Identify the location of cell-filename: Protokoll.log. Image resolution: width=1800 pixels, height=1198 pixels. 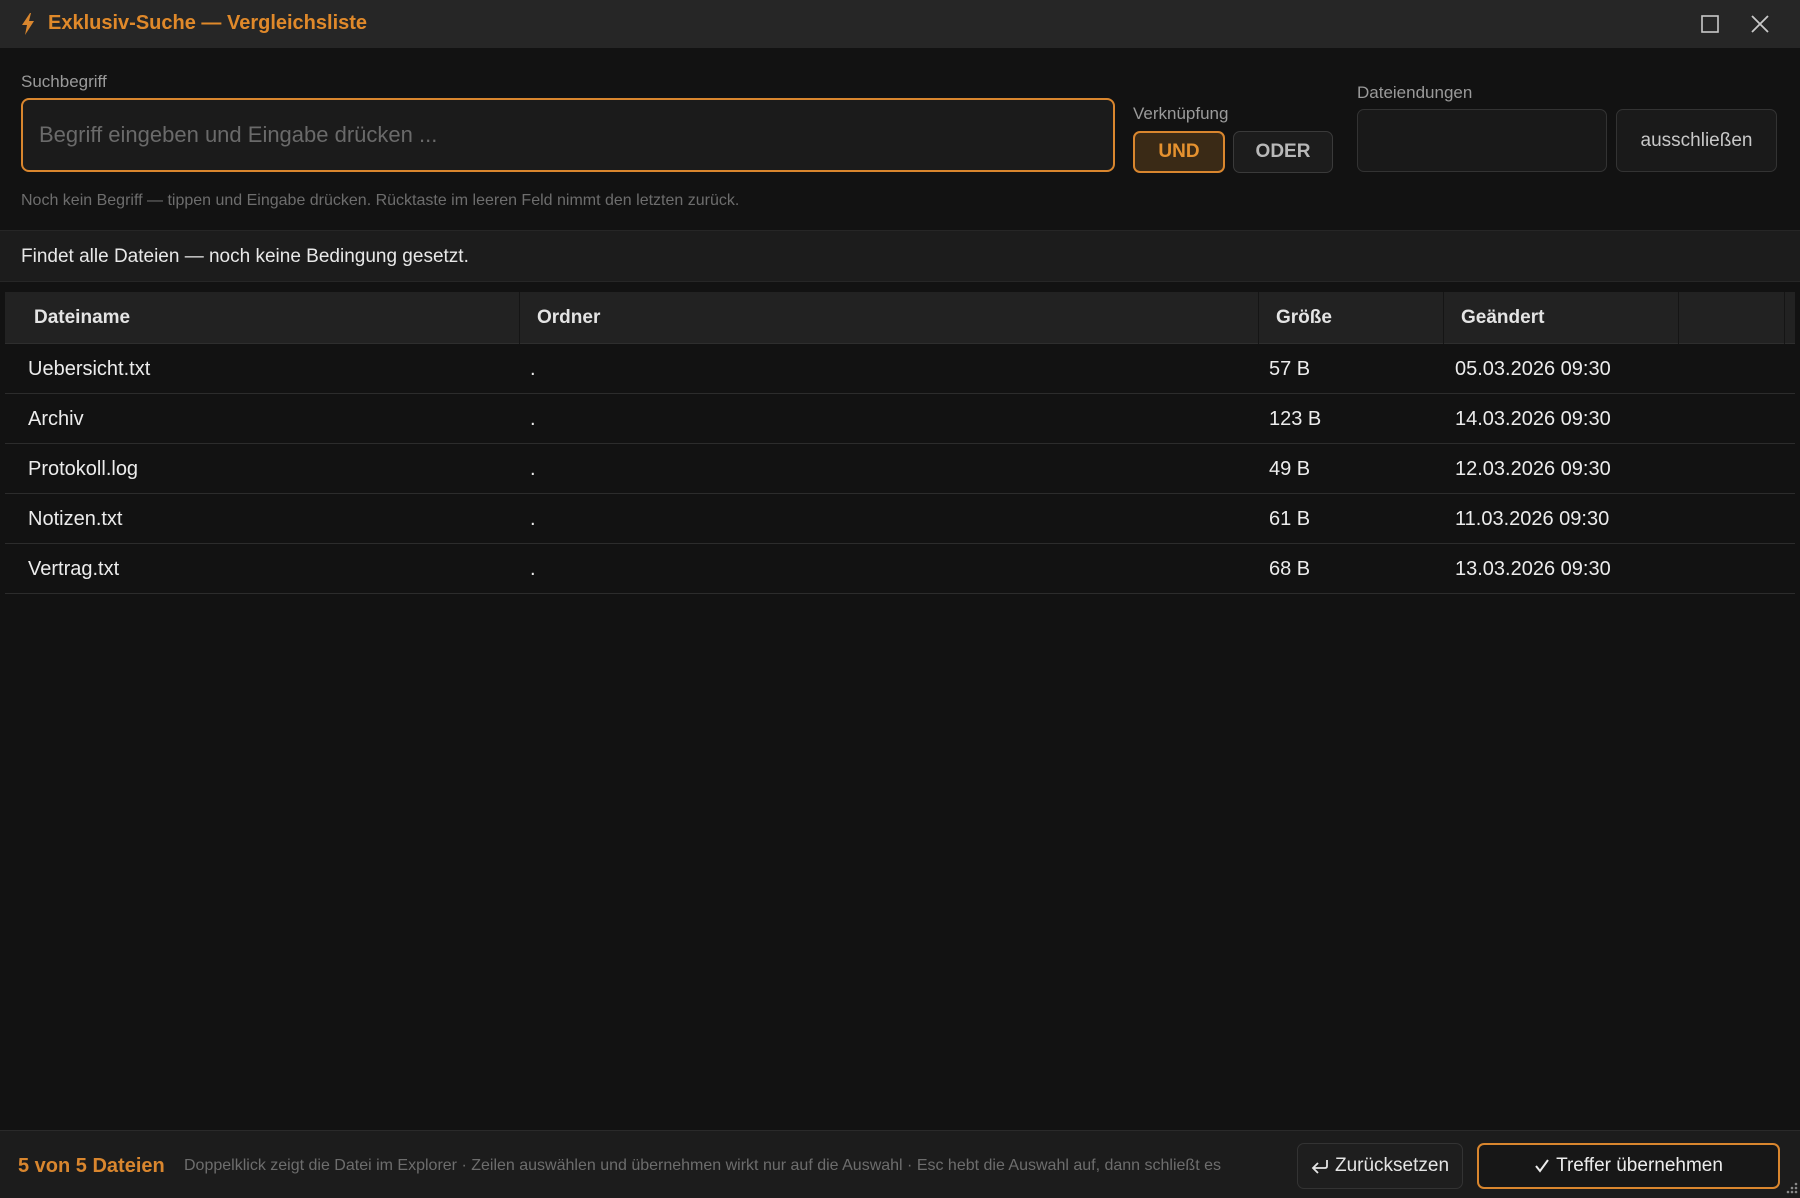
(83, 468).